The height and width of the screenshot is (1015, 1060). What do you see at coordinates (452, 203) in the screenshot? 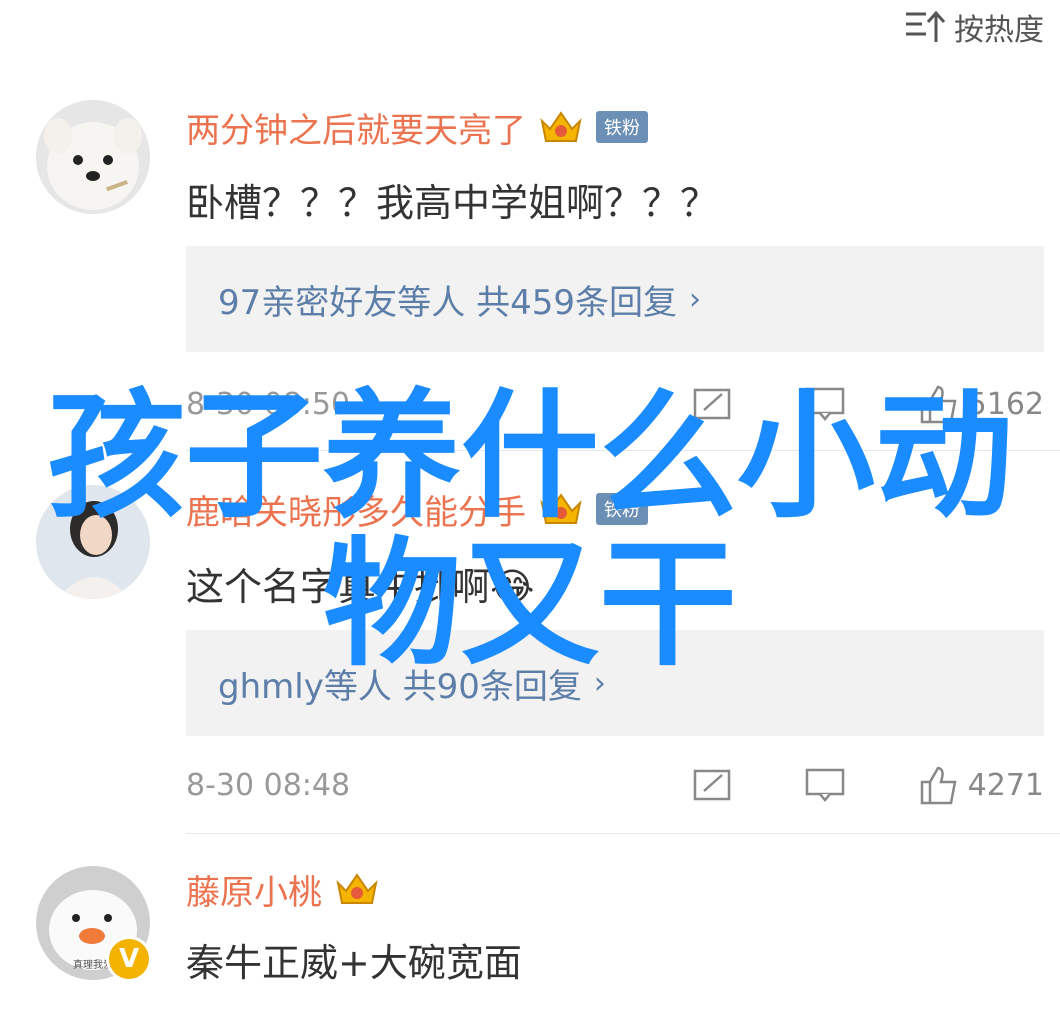
I see `comment-text: 卧槽？？？我高中学姐啊？？？` at bounding box center [452, 203].